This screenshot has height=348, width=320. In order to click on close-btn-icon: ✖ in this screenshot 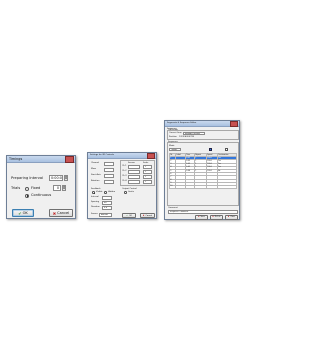, I will do `click(228, 217)`.